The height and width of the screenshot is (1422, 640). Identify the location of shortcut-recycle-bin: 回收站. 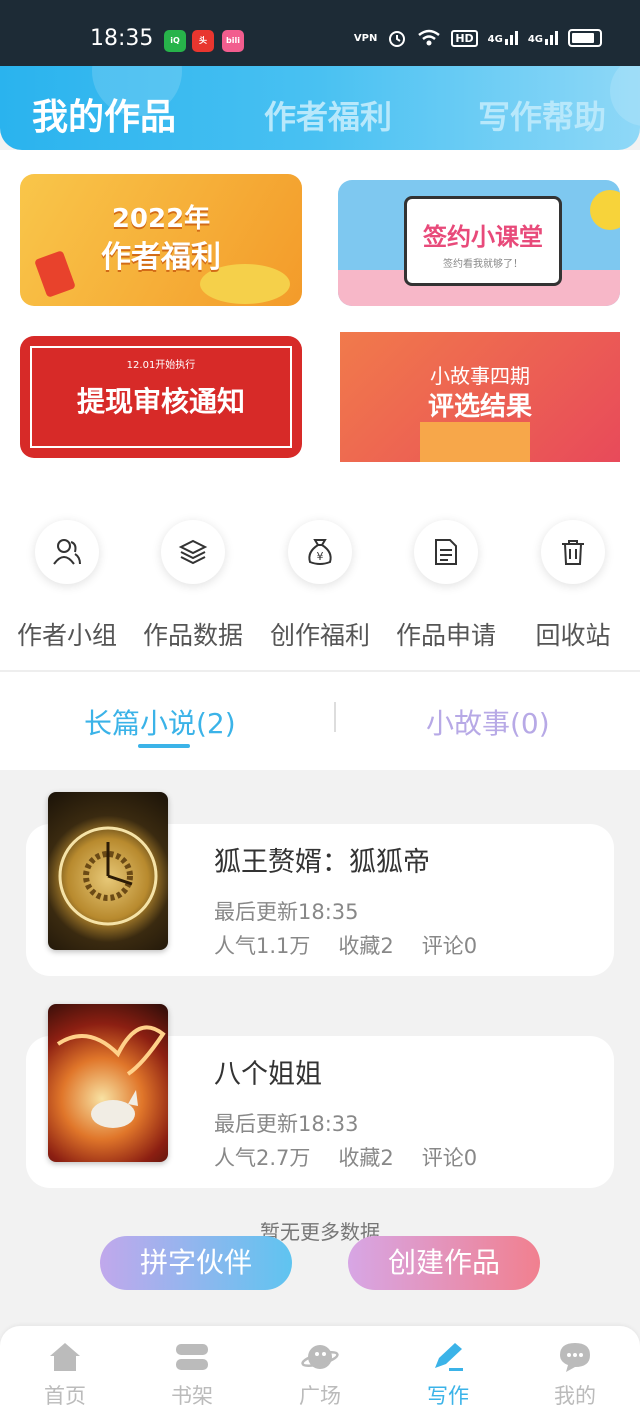
(573, 586).